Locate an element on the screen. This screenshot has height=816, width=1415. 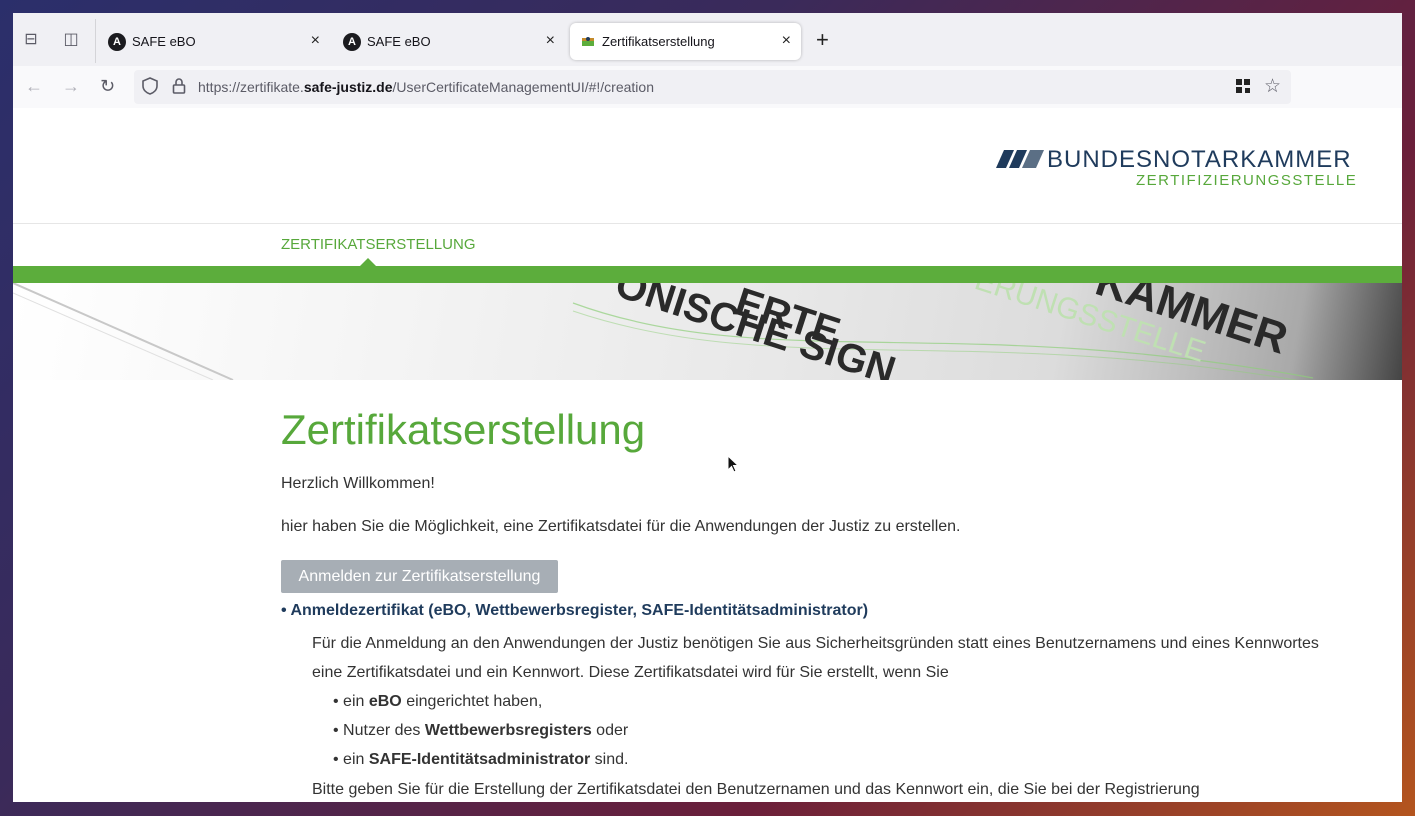
bookmark-star-icon: ☆ is located at coordinates (1272, 86).